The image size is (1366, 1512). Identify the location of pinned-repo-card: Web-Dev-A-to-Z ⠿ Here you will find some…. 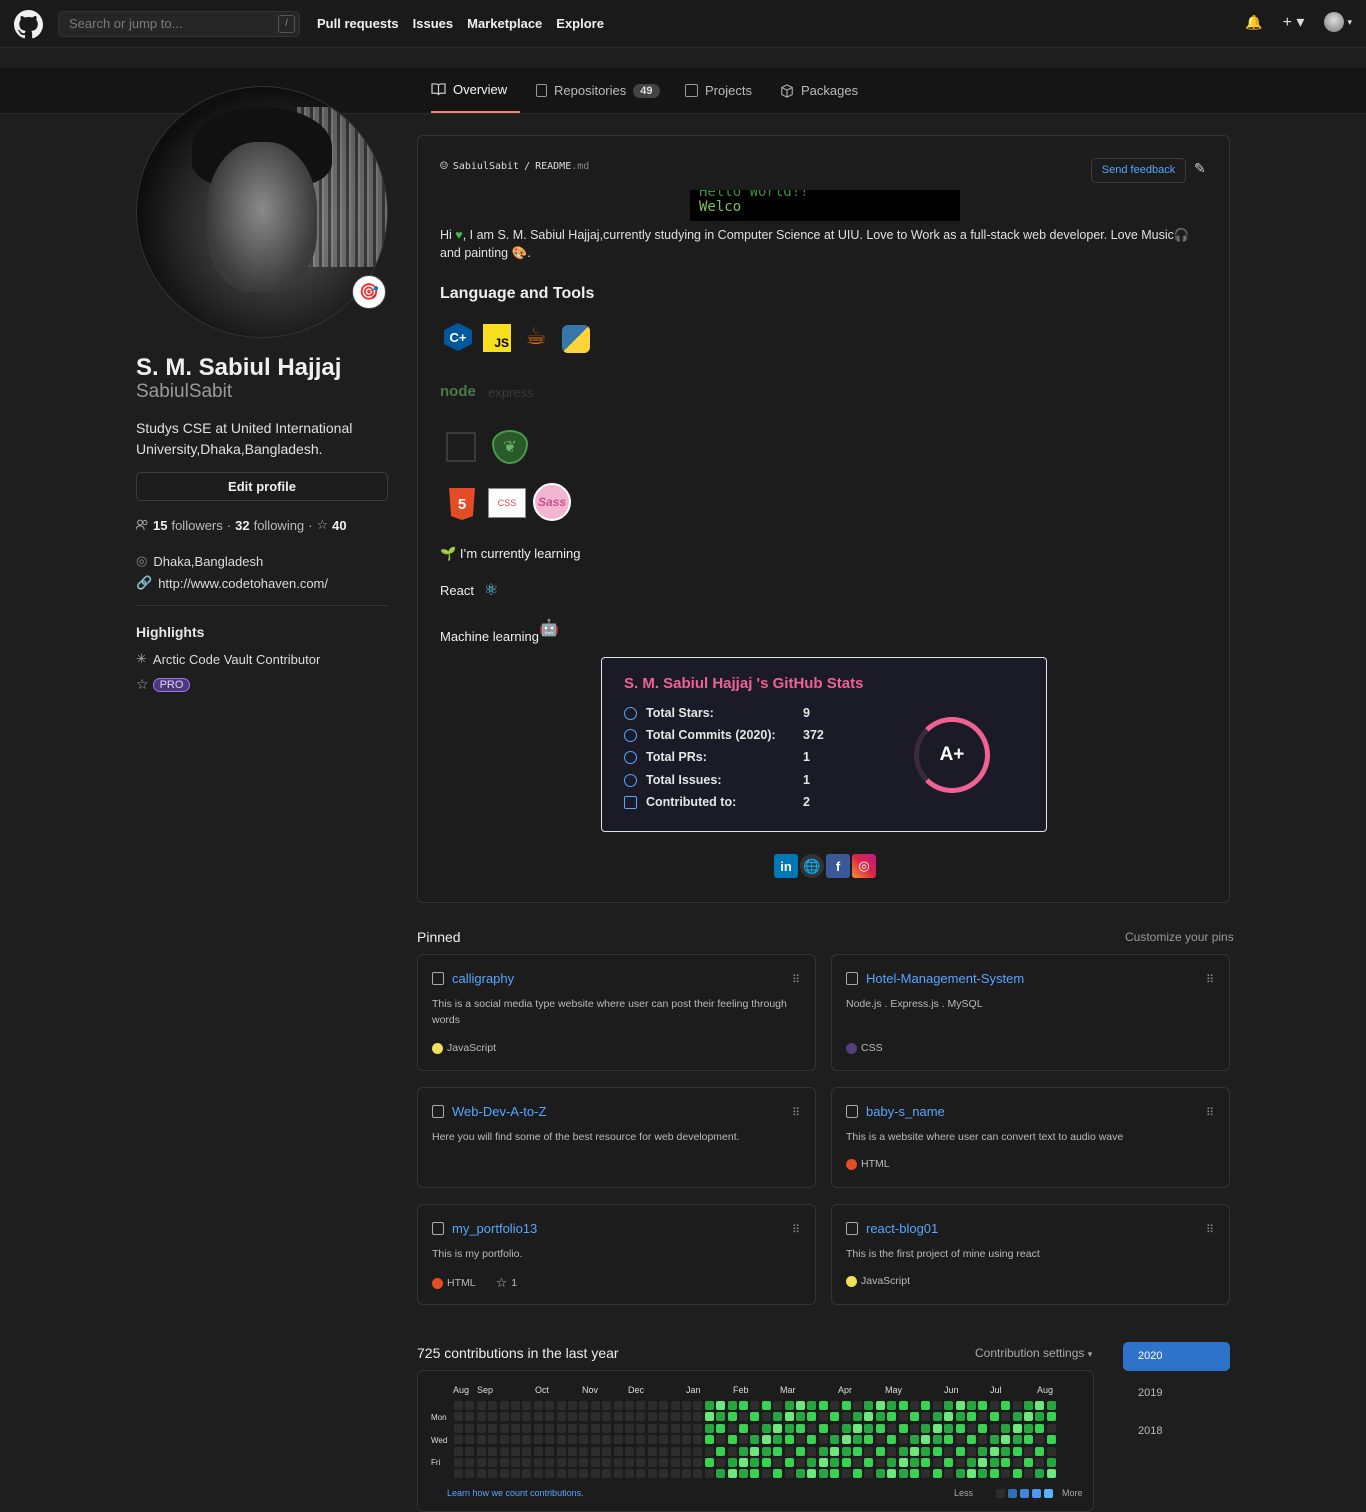
(616, 1137).